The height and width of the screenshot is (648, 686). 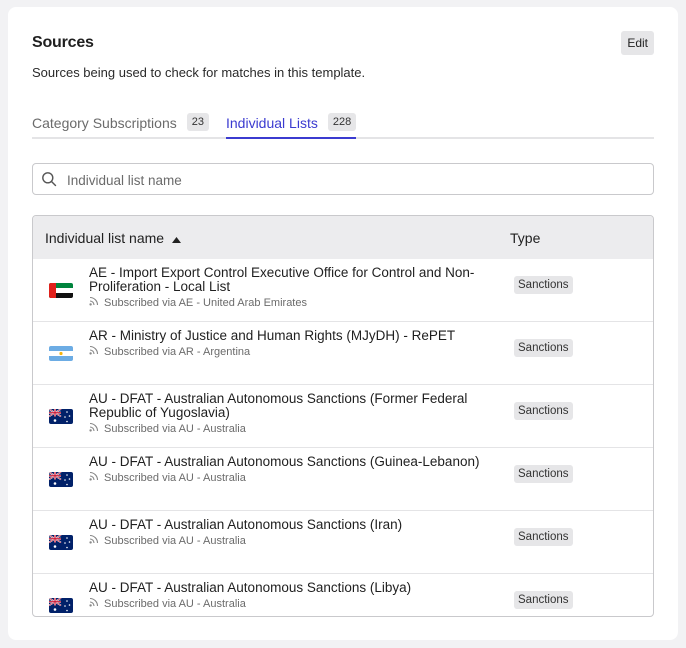 I want to click on tab-individual-lists: Individual Lists 228, so click(x=291, y=126).